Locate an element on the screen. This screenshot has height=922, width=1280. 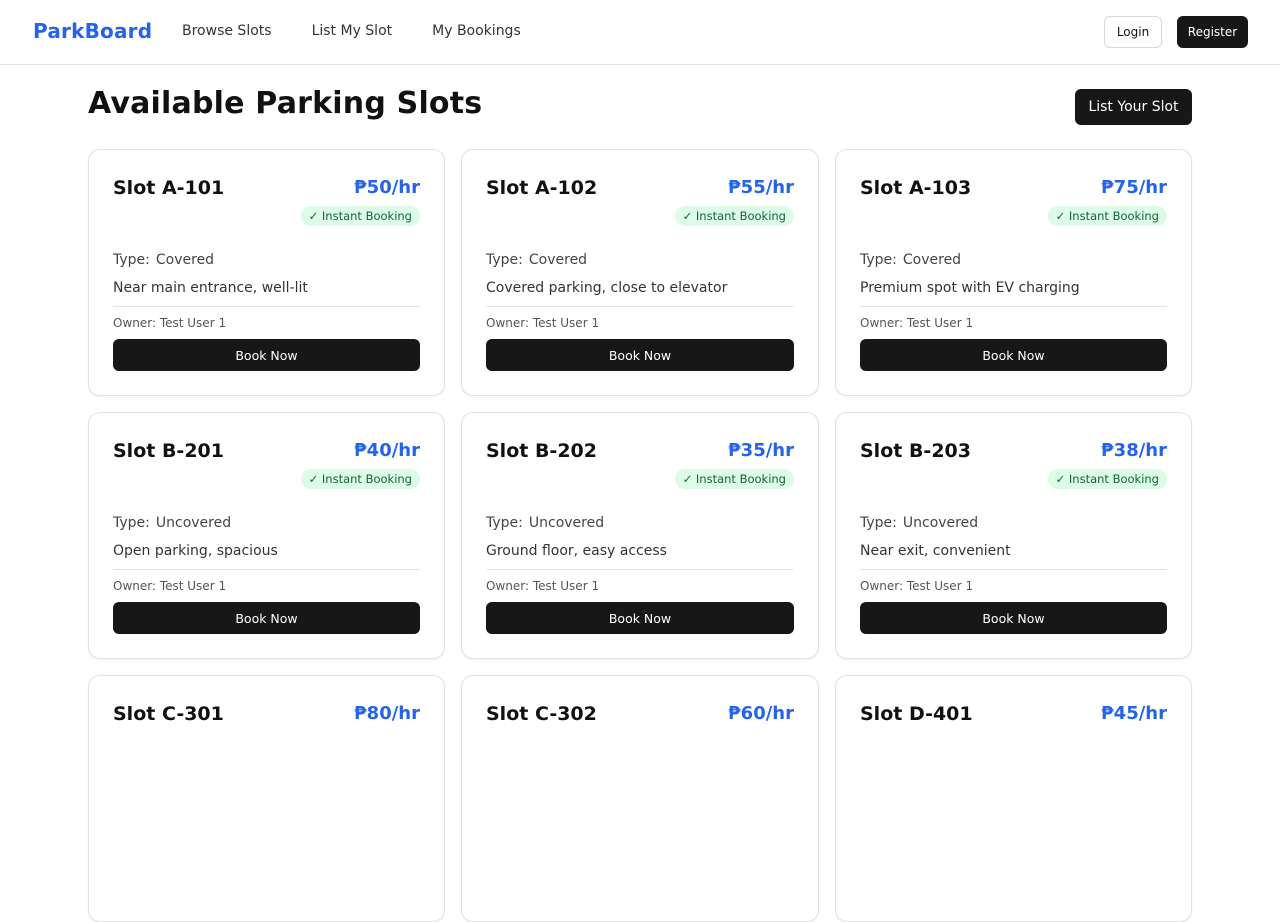
slot-description: Ground floor, easy access is located at coordinates (576, 551).